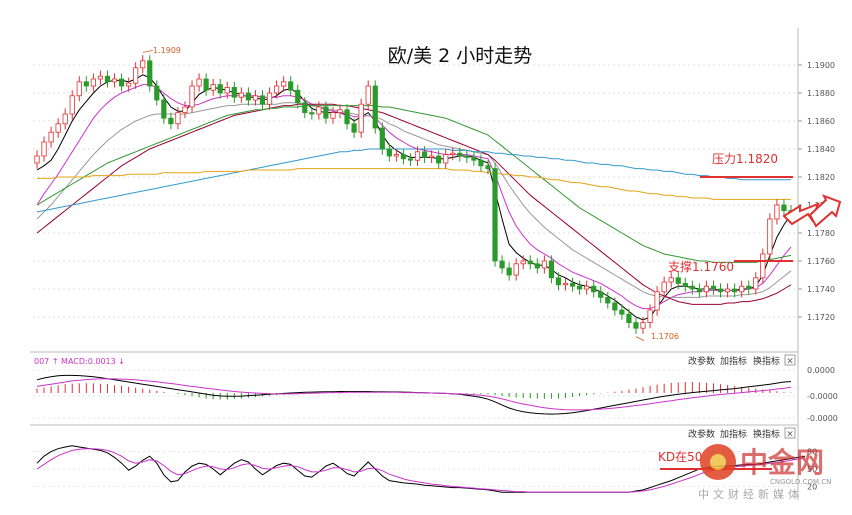  I want to click on price-tick-label: 1.1720, so click(821, 317).